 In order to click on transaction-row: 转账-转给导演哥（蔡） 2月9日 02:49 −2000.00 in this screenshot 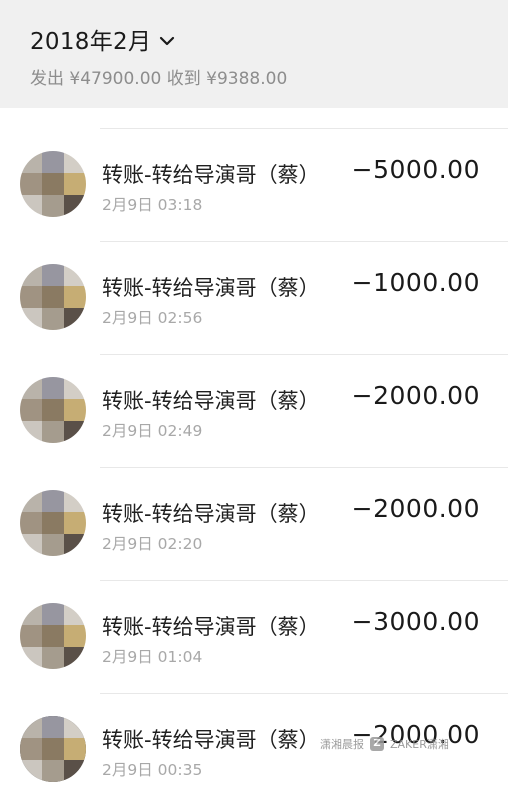, I will do `click(254, 411)`.